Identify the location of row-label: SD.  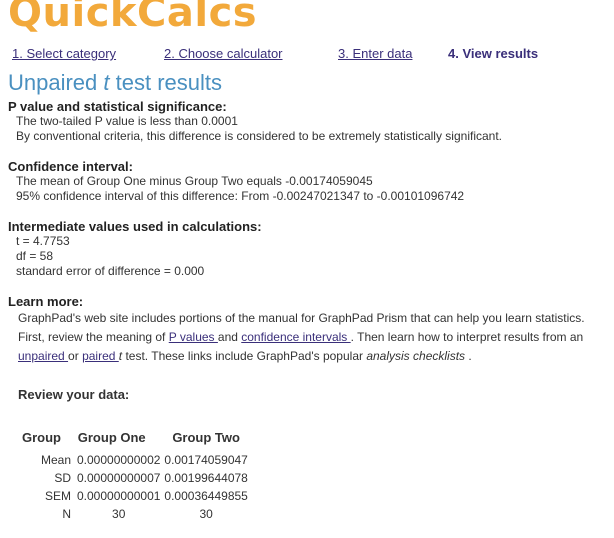
(62, 478).